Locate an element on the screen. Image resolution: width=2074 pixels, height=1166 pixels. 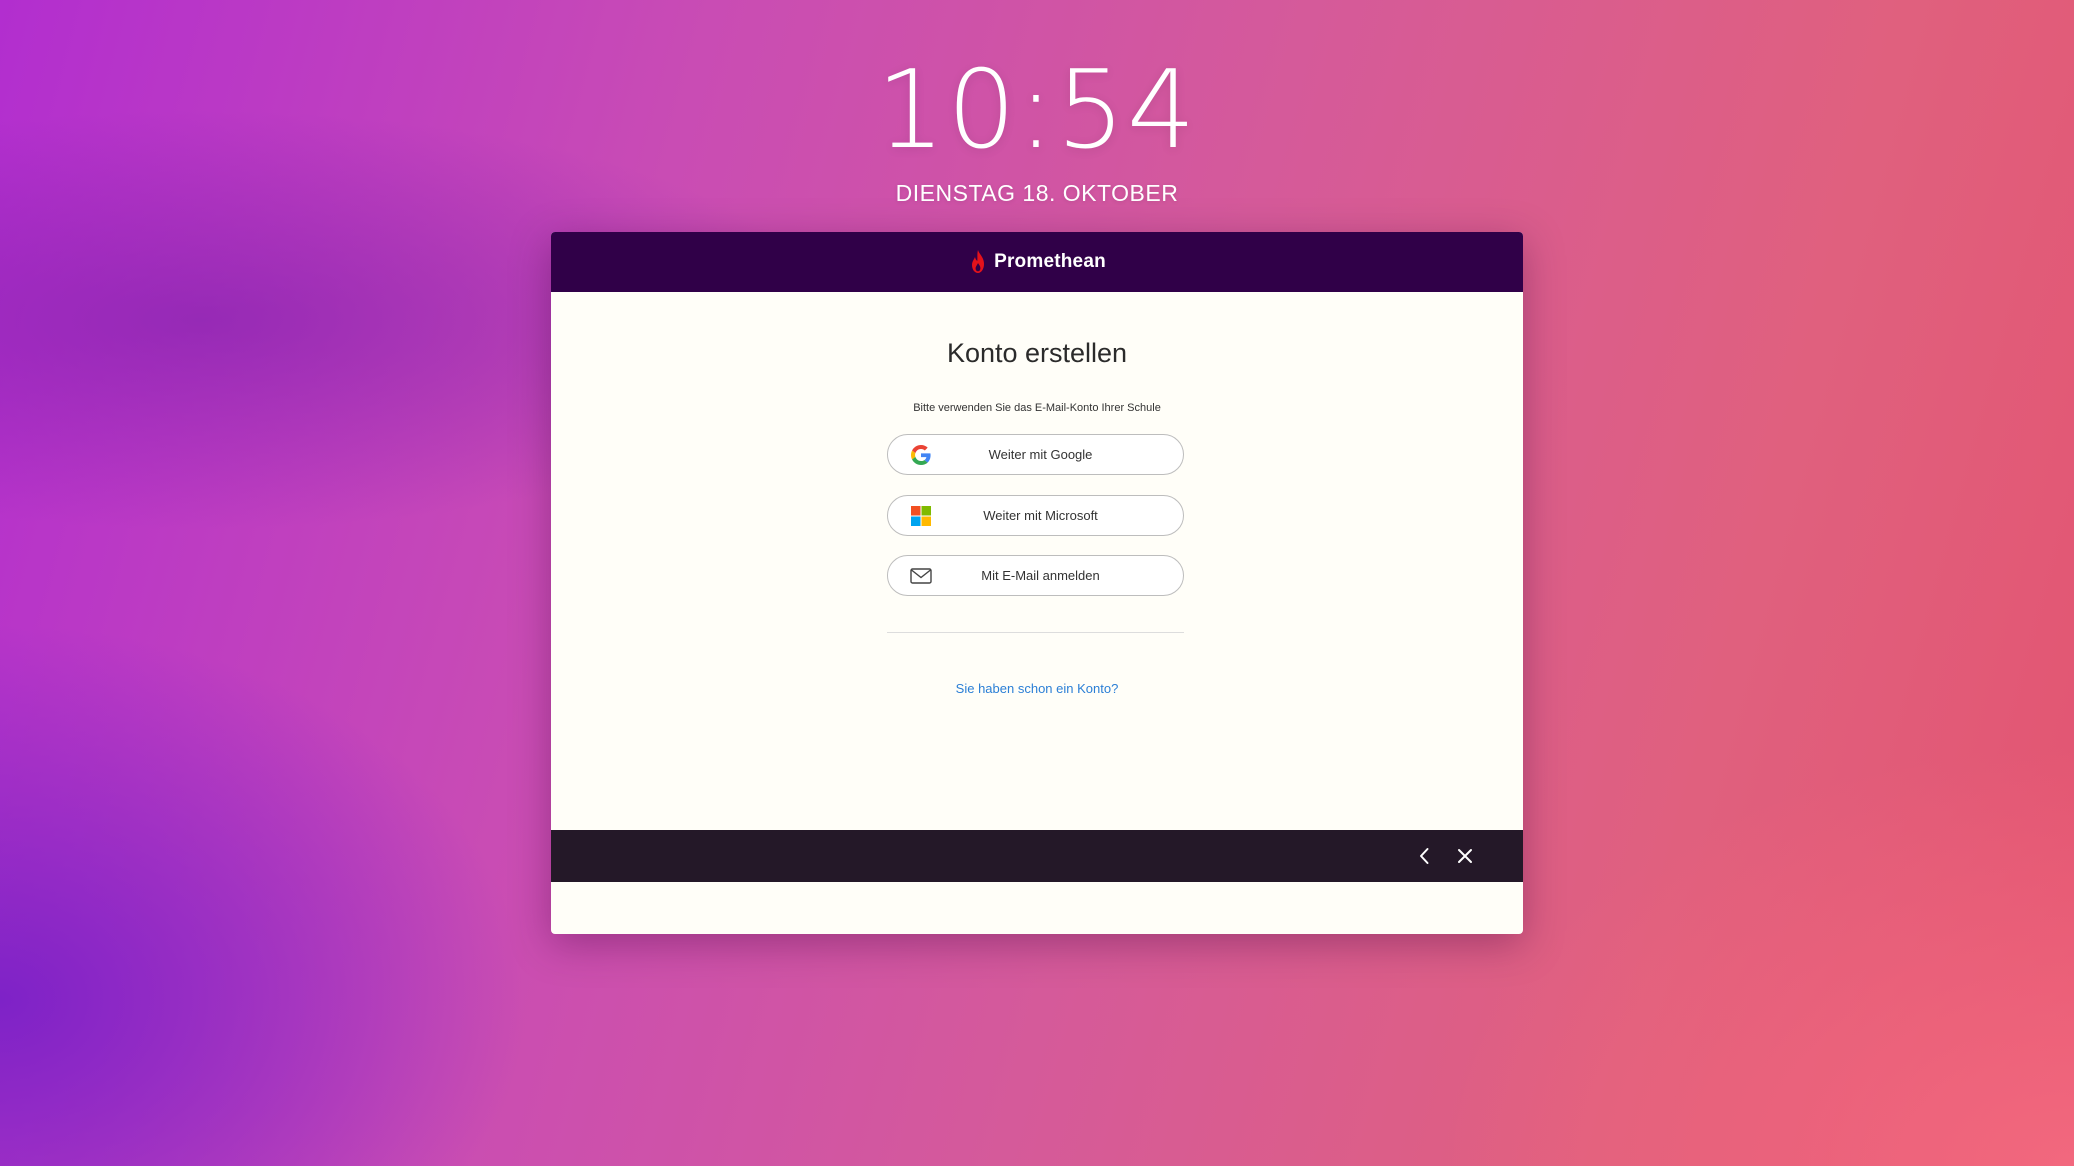
lock-screen-clock: 10:54 DIENSTAG 18. OKTOBER is located at coordinates (1037, 129).